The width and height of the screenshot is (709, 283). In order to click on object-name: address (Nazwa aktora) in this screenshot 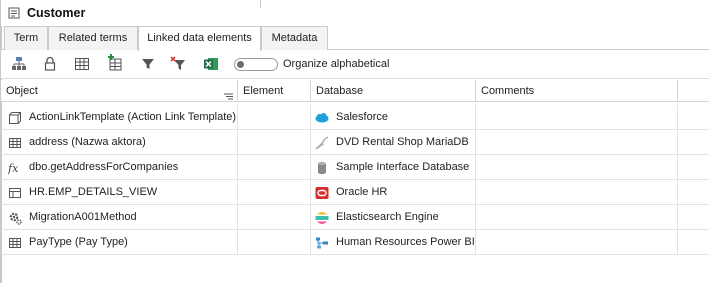, I will do `click(87, 142)`.